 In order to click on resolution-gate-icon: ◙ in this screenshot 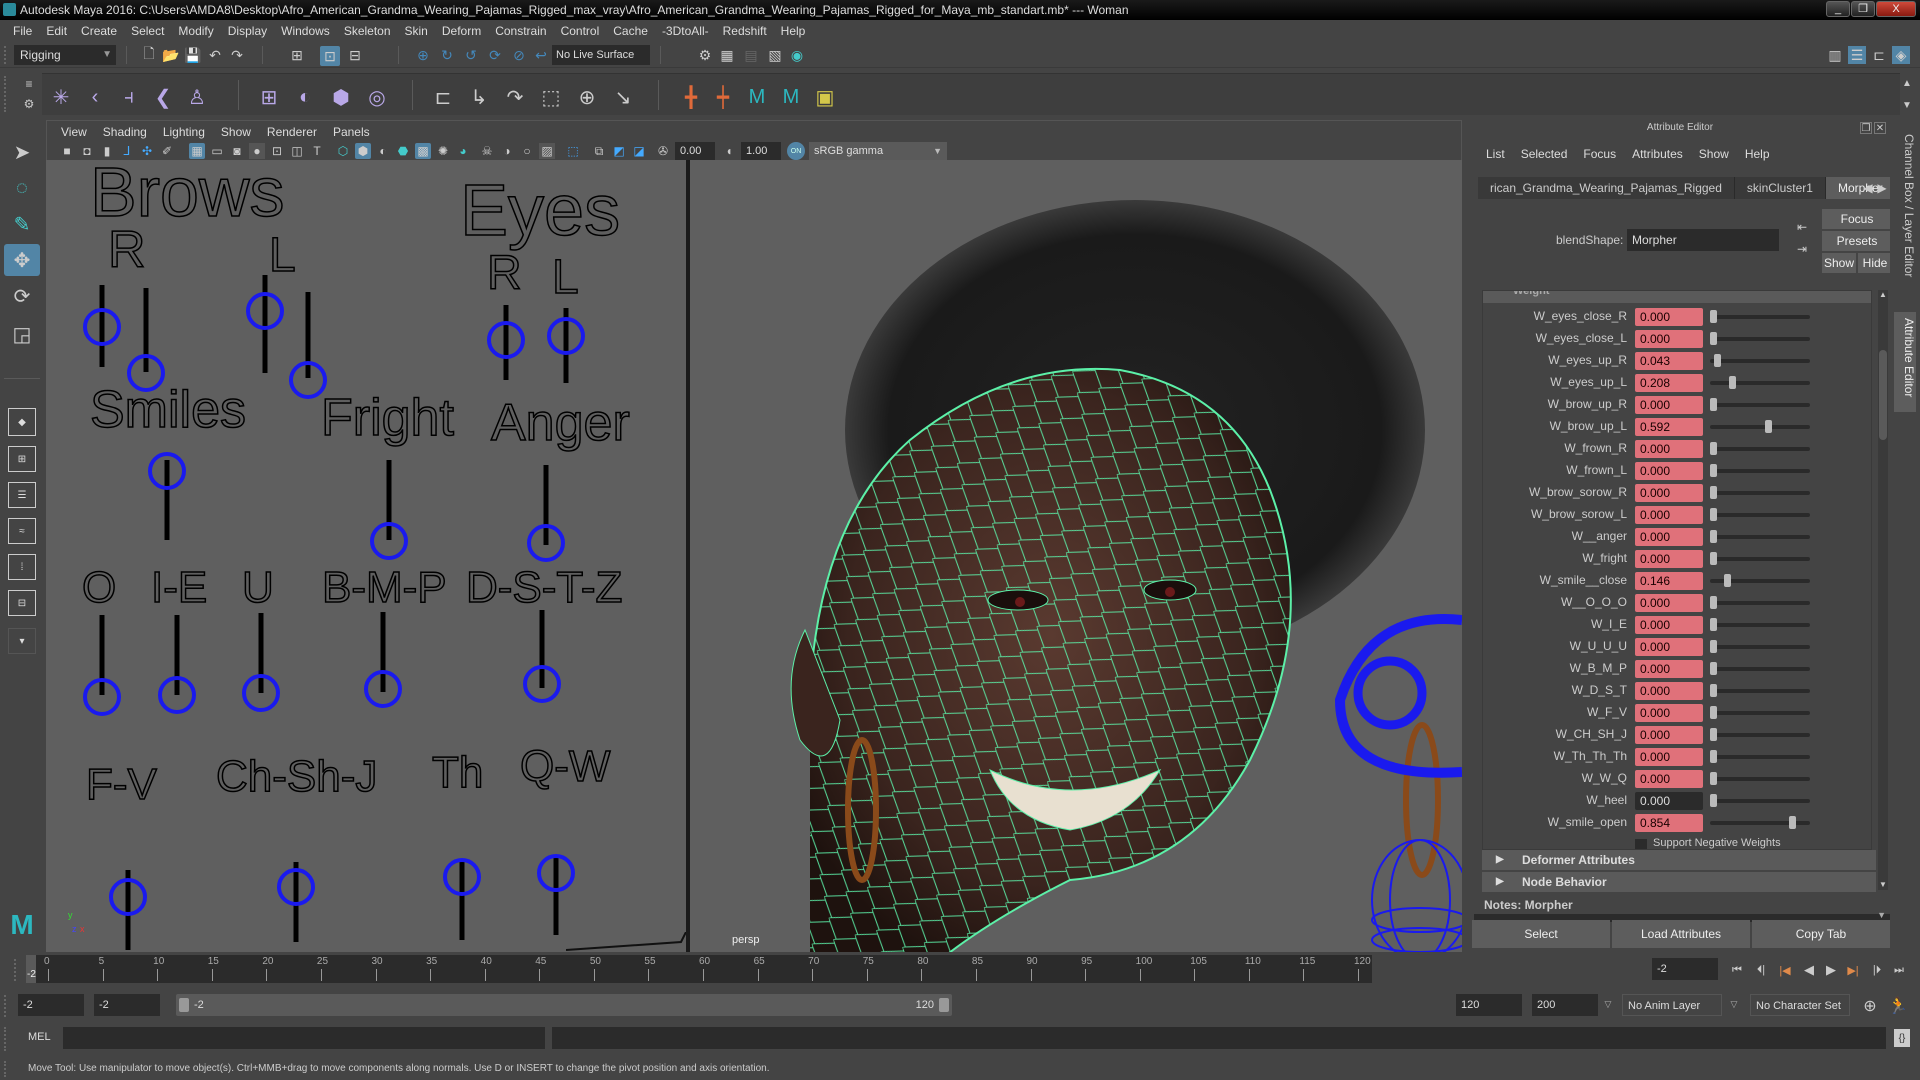, I will do `click(237, 151)`.